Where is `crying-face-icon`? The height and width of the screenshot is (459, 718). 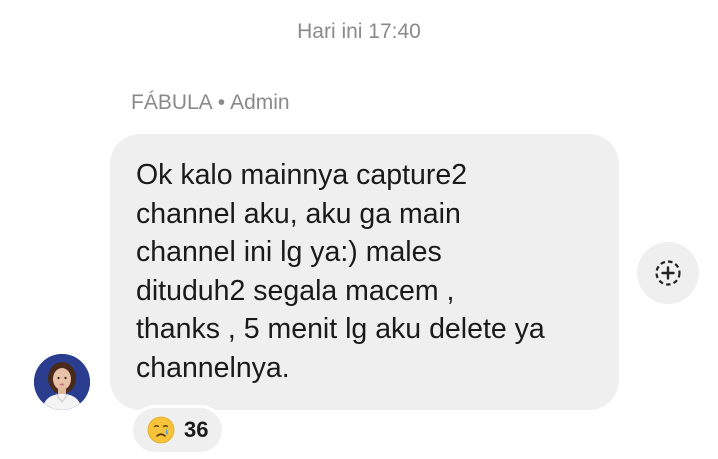 crying-face-icon is located at coordinates (161, 430).